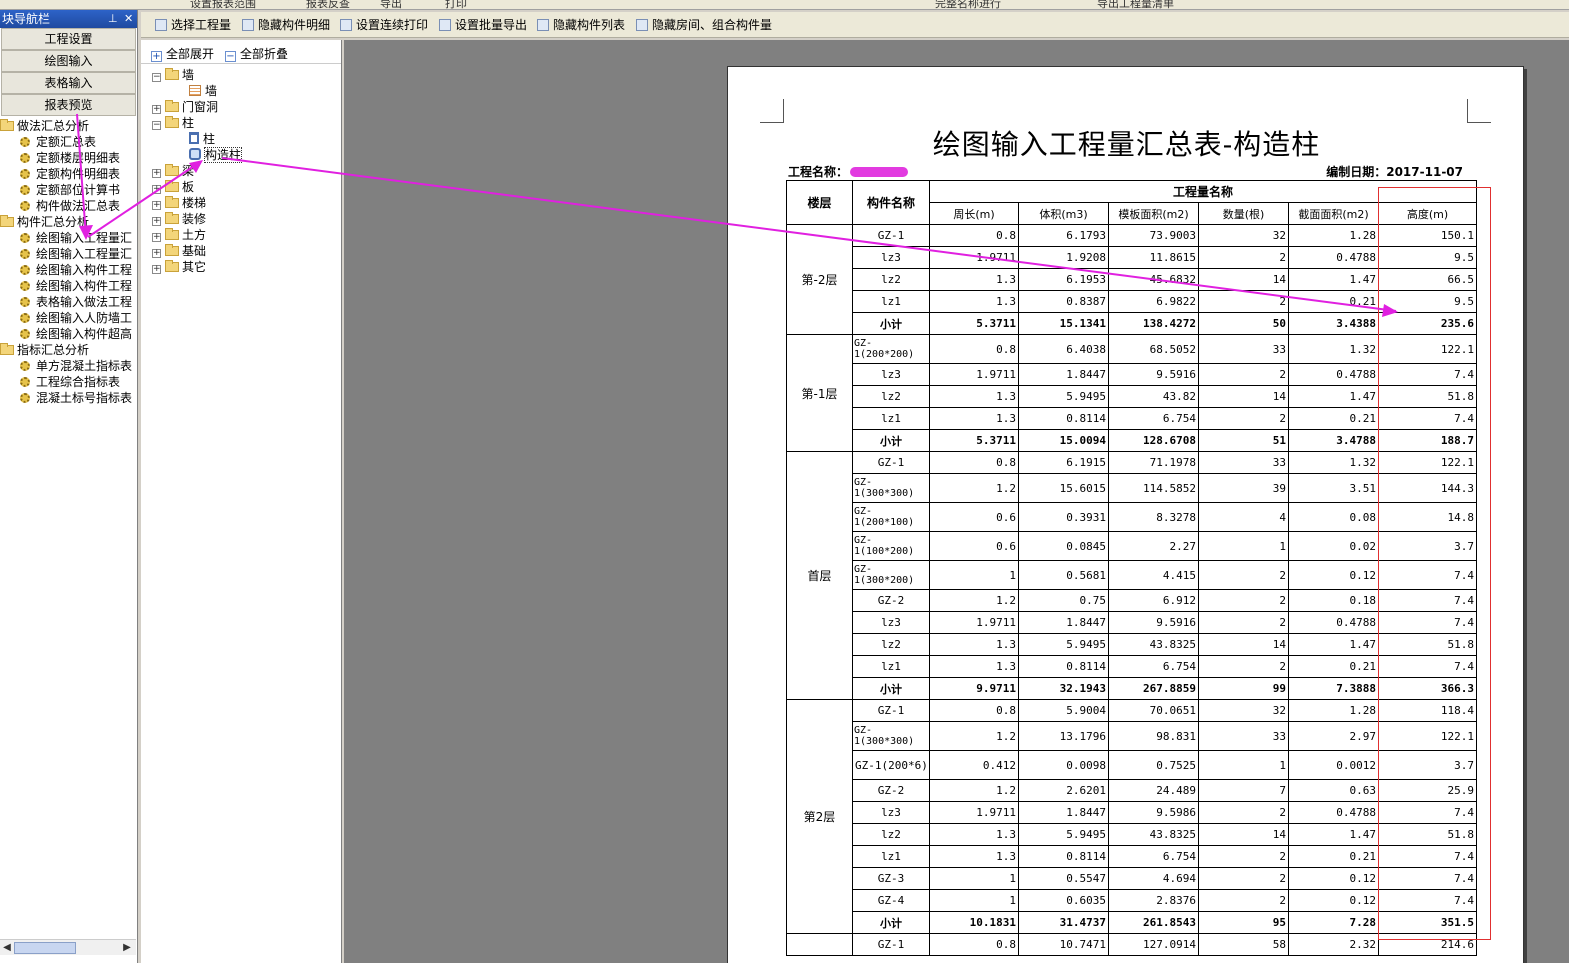 The image size is (1569, 963). Describe the element at coordinates (1135, 4) in the screenshot. I see `toolbar-item: 导出工程量清单` at that location.